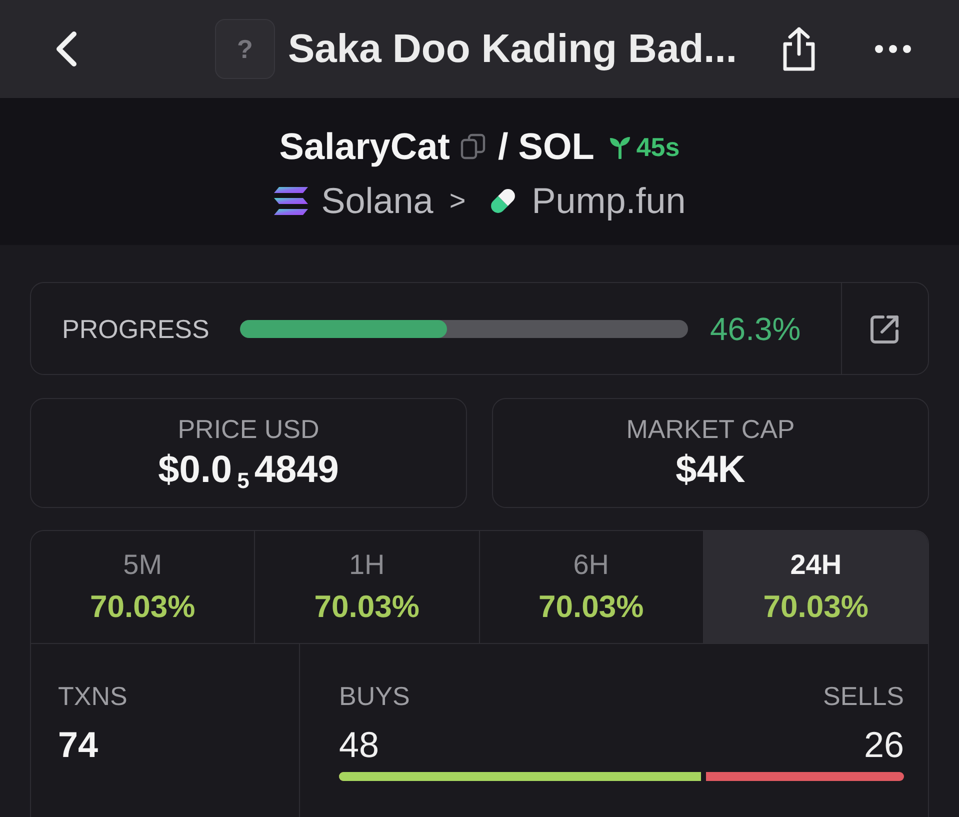 Image resolution: width=959 pixels, height=817 pixels. What do you see at coordinates (609, 200) in the screenshot?
I see `launchpad-link: Pump.fun` at bounding box center [609, 200].